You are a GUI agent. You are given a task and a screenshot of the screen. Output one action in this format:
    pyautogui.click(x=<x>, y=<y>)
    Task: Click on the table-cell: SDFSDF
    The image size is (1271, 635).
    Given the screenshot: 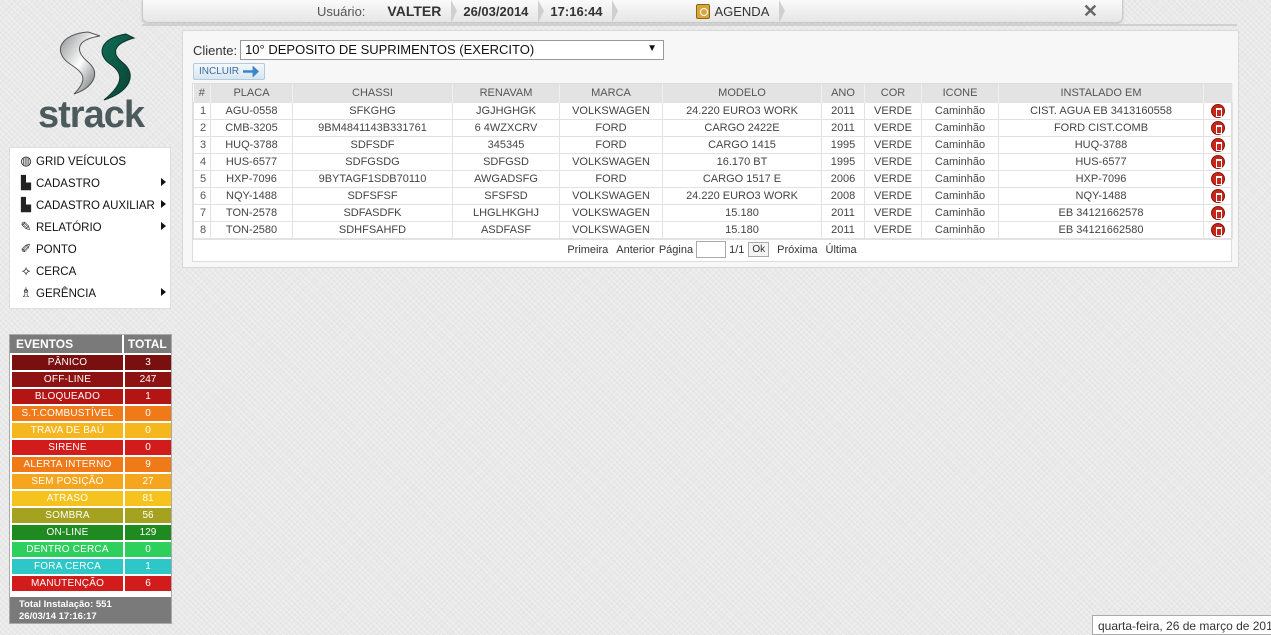 What is the action you would take?
    pyautogui.click(x=372, y=144)
    